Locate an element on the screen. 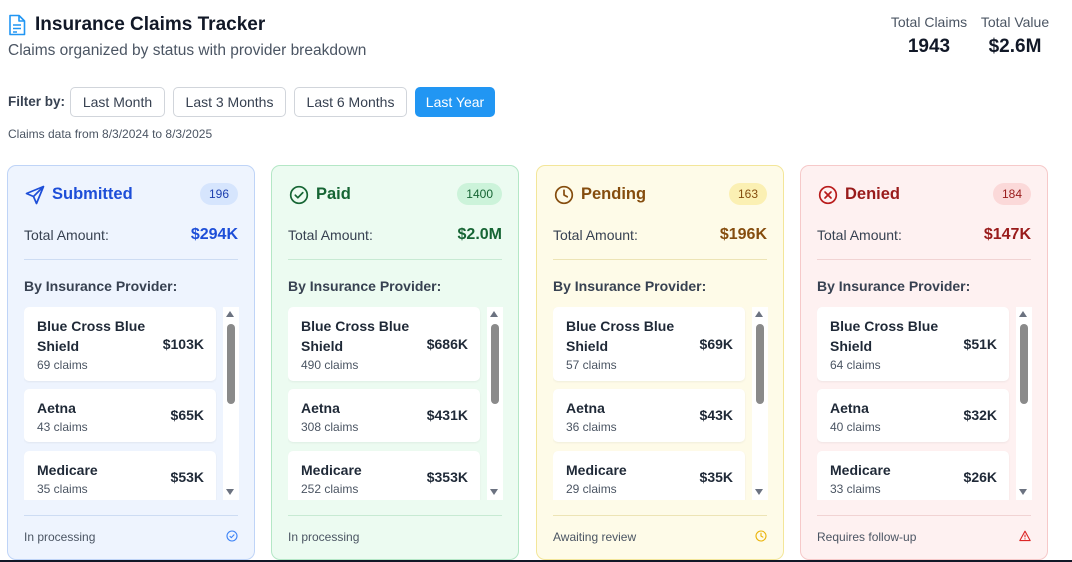  provider-item: Aetna 36 claims $43K is located at coordinates (649, 415).